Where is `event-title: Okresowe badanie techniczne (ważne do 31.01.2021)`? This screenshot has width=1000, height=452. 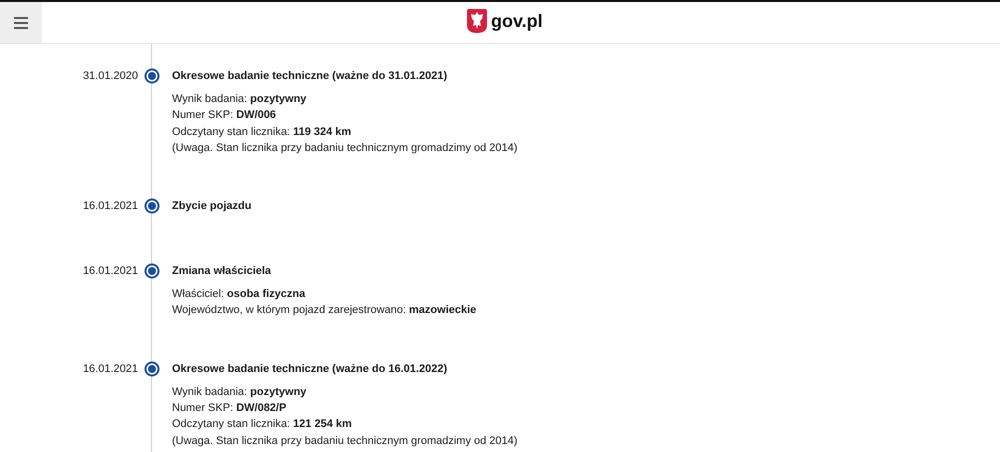
event-title: Okresowe badanie techniczne (ważne do 31.01.2021) is located at coordinates (310, 76).